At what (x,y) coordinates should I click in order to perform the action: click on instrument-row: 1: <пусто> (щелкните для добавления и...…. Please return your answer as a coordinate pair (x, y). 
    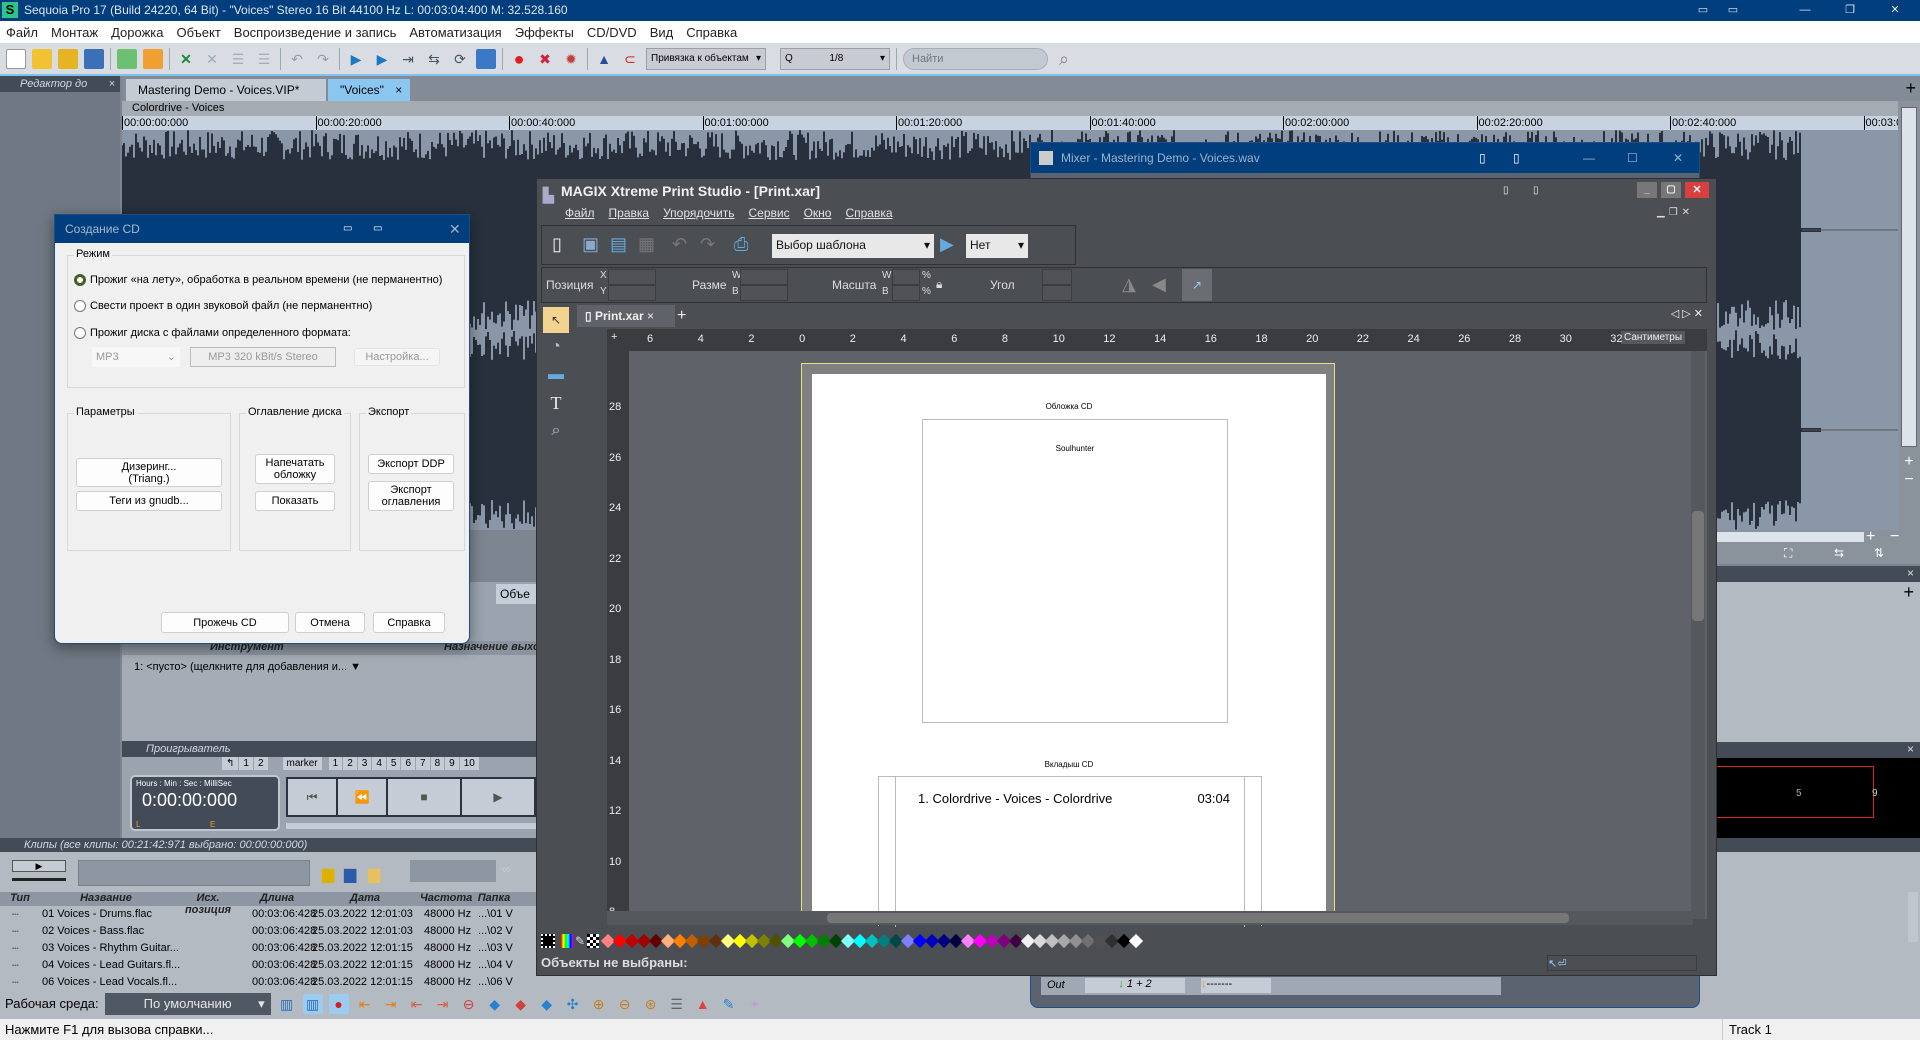
    Looking at the image, I should click on (247, 667).